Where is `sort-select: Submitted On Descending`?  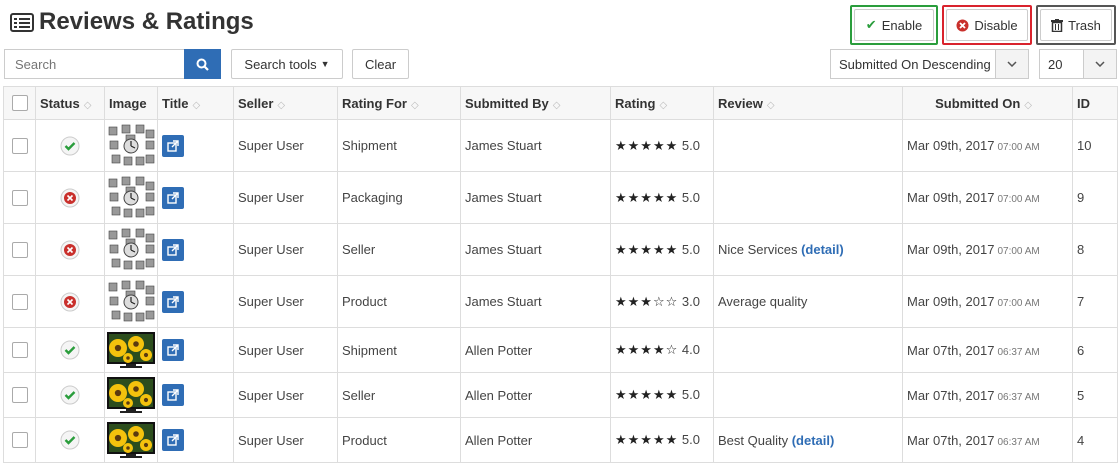
sort-select: Submitted On Descending is located at coordinates (929, 64).